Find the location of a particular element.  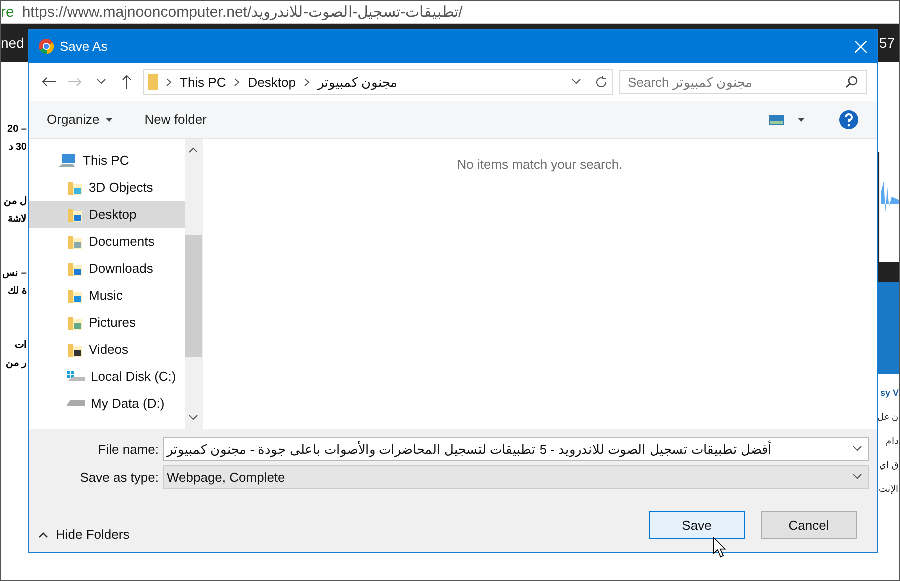

url-text: https://www.majnooncomputer.net/تطبيقات-تسجيل-الصوت-للاندرويد/ is located at coordinates (242, 12).